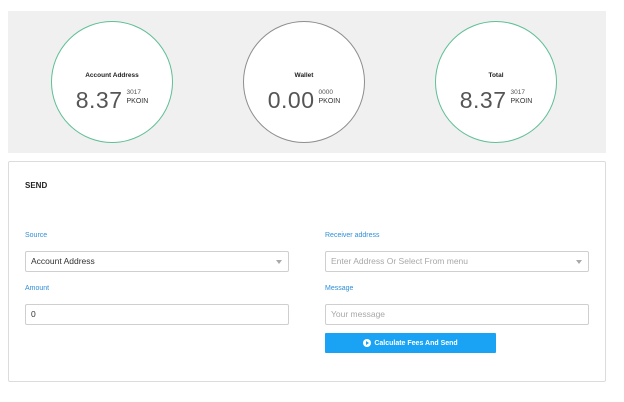 Image resolution: width=624 pixels, height=402 pixels. Describe the element at coordinates (339, 288) in the screenshot. I see `message-label: Message` at that location.